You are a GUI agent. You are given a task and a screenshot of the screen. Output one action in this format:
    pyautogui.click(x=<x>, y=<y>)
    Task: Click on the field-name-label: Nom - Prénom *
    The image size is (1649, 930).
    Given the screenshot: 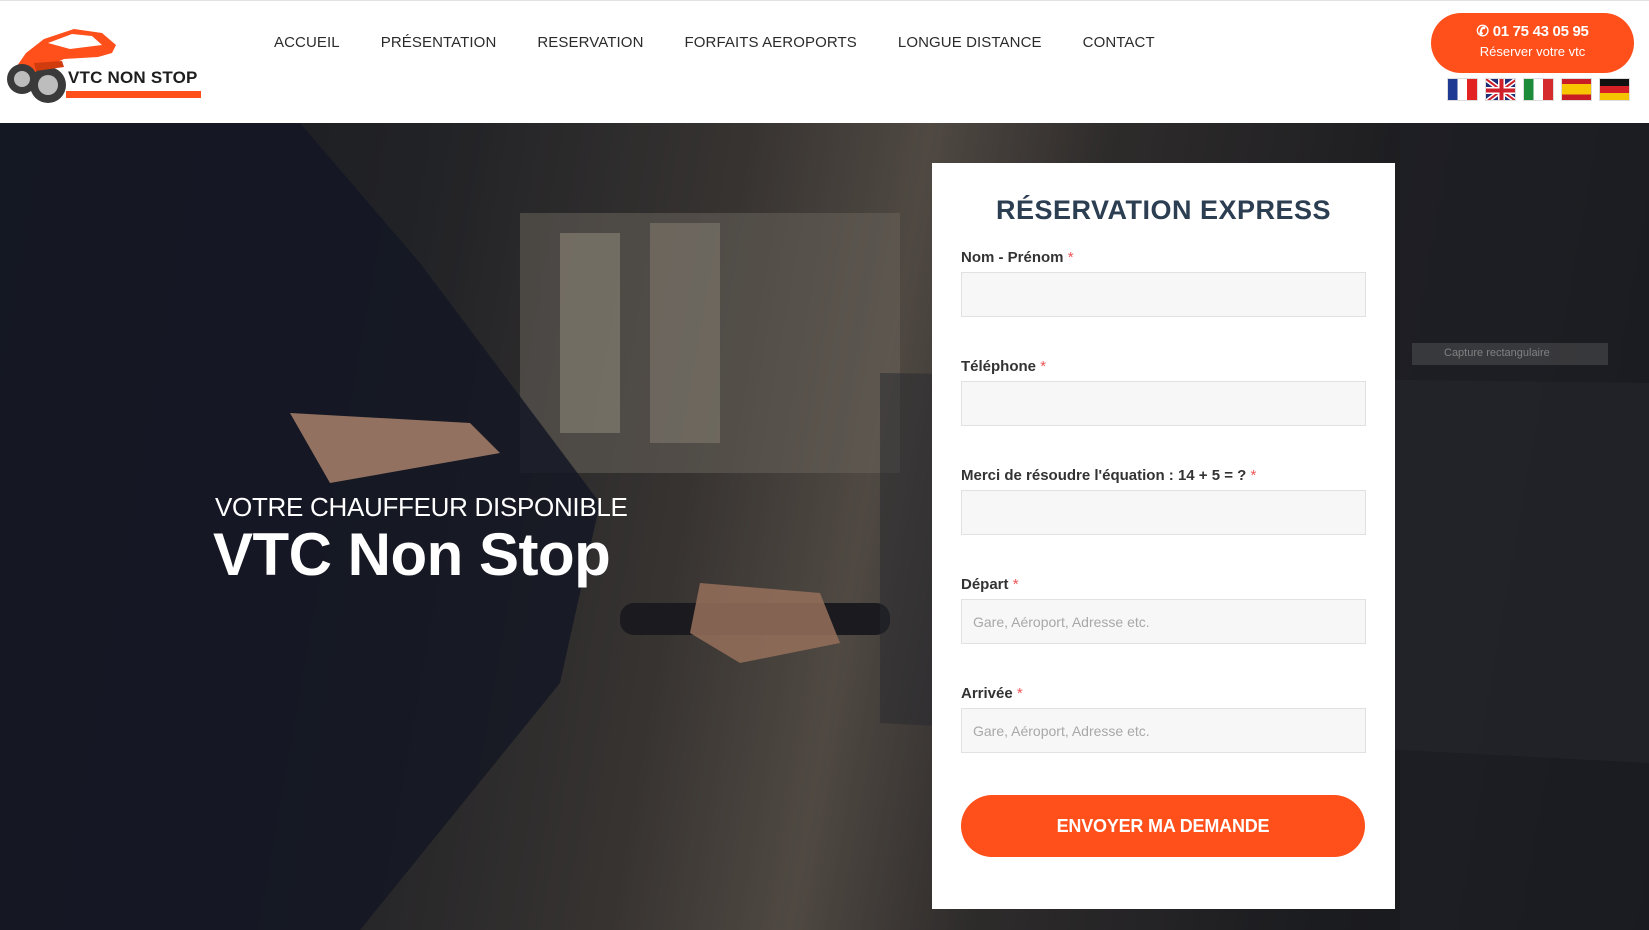 What is the action you would take?
    pyautogui.click(x=1017, y=257)
    